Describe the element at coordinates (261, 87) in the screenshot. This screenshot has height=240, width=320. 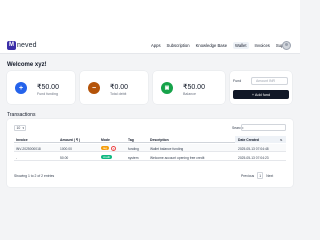
I see `add-fund-panel: Fund Amount INR + Add fund` at that location.